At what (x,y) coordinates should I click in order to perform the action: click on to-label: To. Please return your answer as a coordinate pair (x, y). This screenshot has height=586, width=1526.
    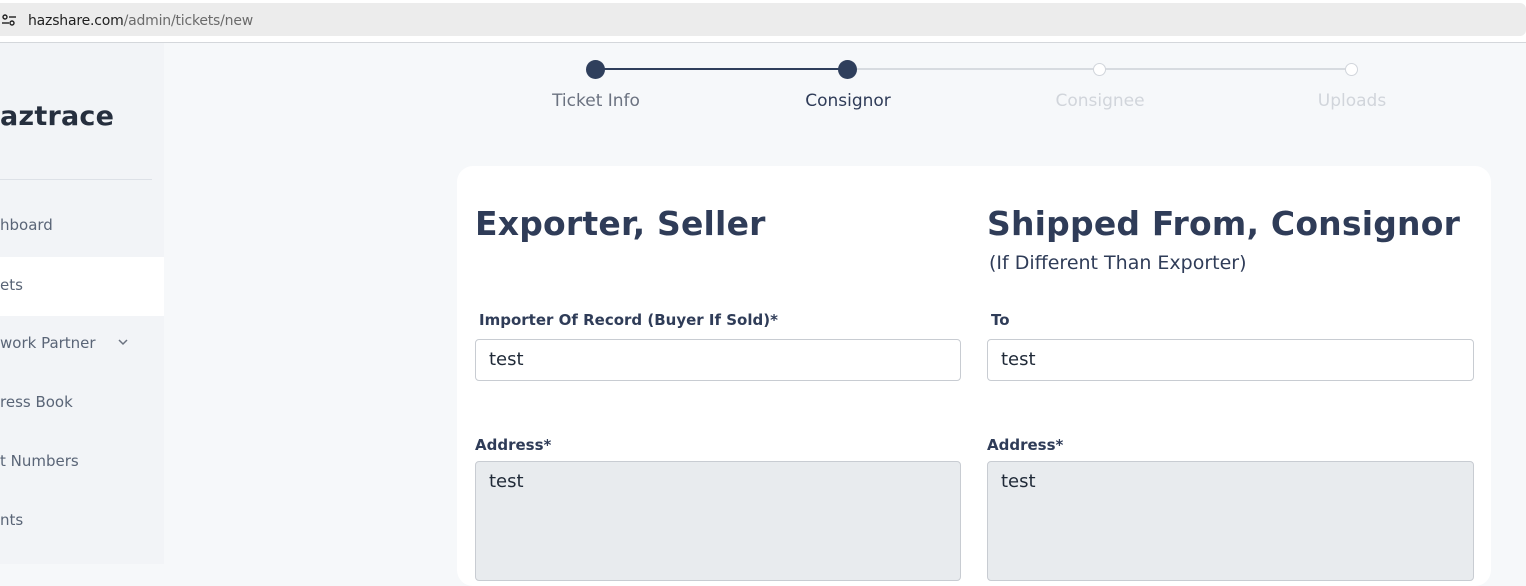
    Looking at the image, I should click on (1000, 320).